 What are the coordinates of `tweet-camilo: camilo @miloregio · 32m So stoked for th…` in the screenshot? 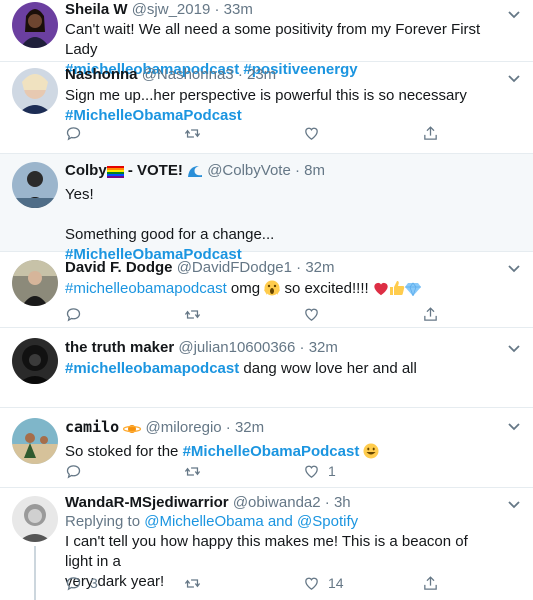 It's located at (266, 448).